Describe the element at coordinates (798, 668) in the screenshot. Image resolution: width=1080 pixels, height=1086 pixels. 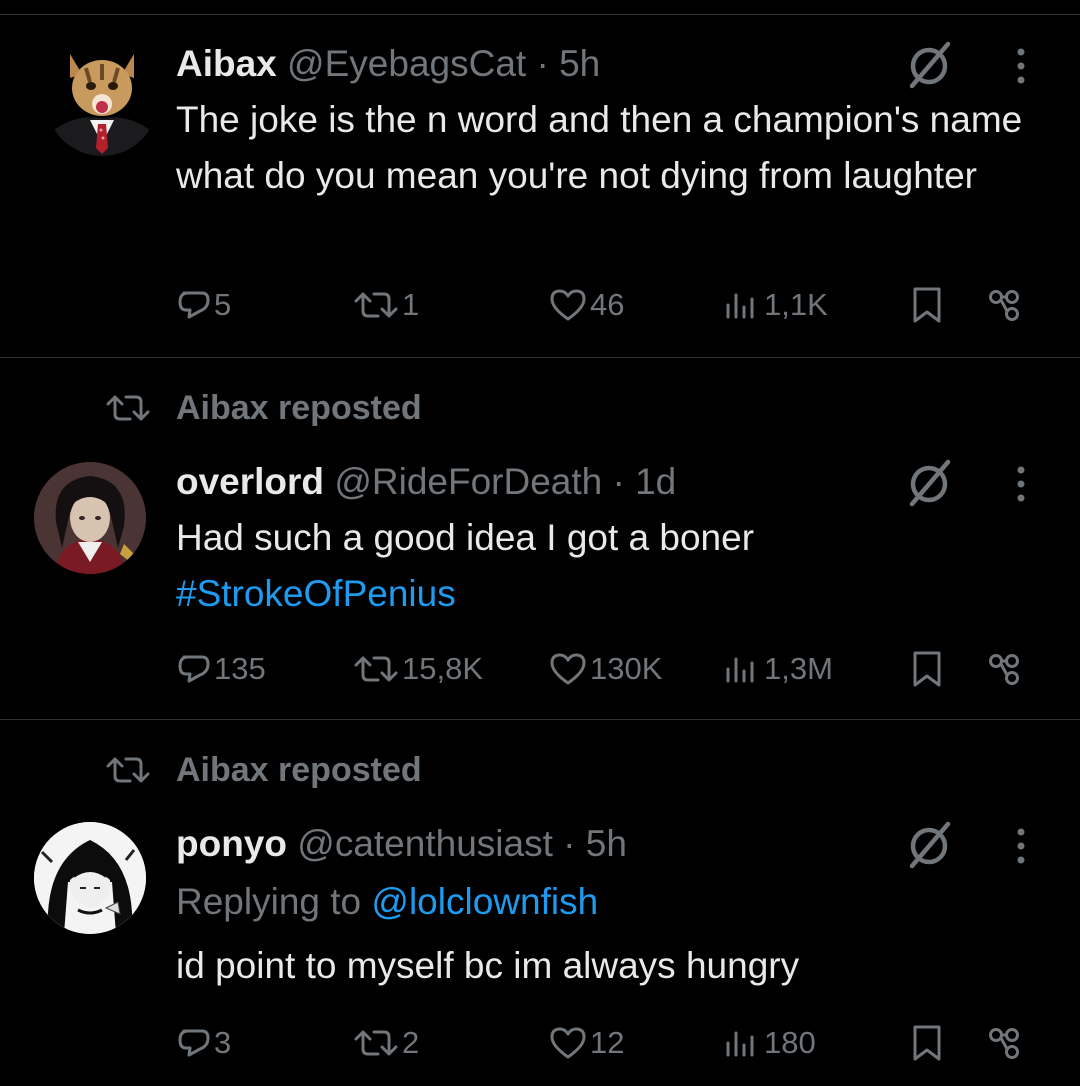
I see `view-count: 1,3M` at that location.